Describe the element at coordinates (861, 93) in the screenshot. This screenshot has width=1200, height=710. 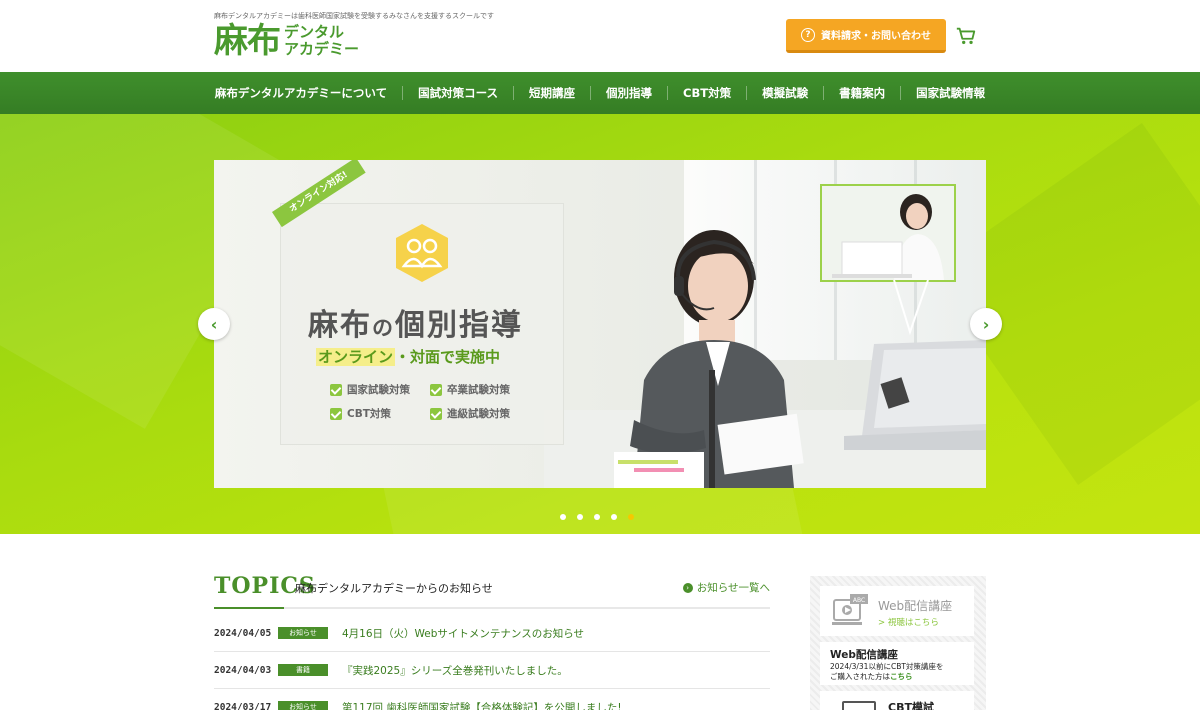
I see `nav-item-books: 書籍案内` at that location.